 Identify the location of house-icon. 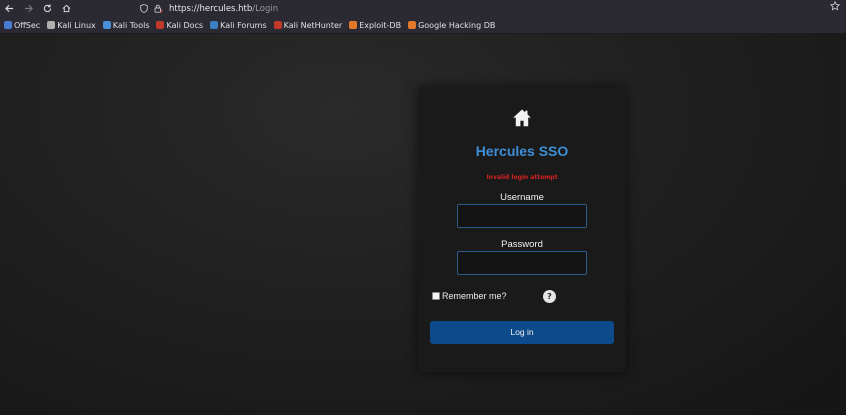
(522, 118).